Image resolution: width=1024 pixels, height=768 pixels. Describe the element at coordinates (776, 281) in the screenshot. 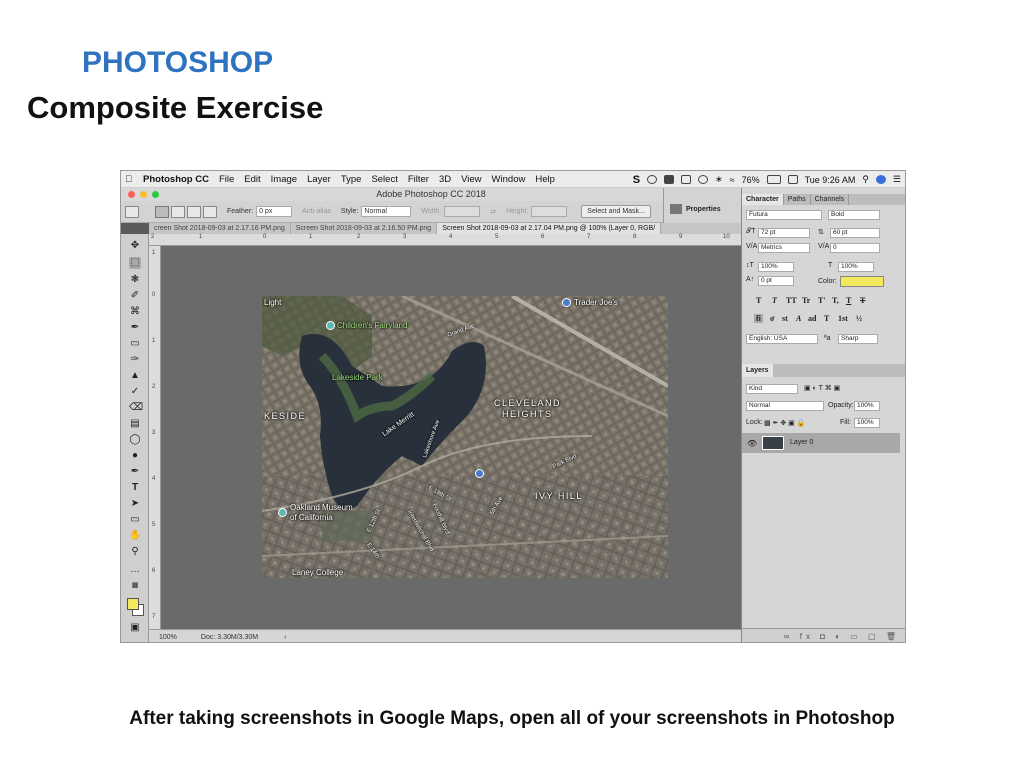

I see `baseline-shift-input: 0 pt` at that location.